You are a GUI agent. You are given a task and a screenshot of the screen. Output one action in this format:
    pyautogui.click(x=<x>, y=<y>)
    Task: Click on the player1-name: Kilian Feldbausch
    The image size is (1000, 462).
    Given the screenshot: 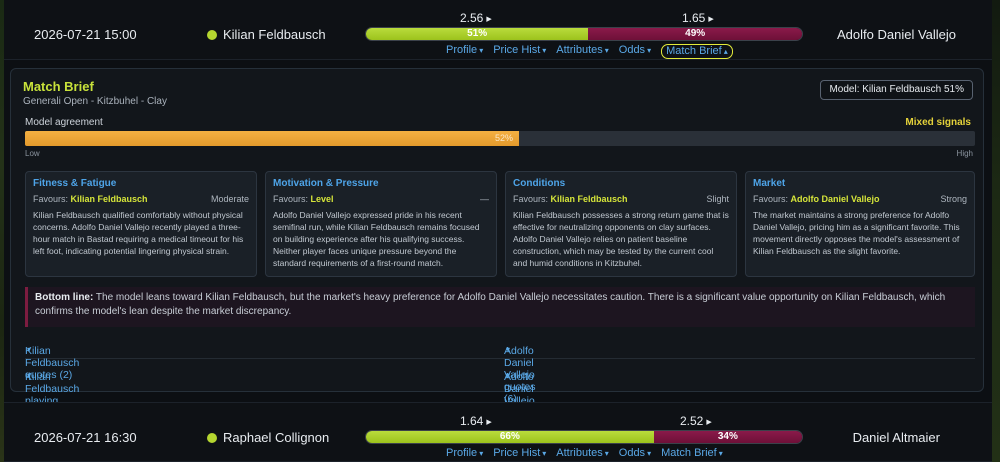 What is the action you would take?
    pyautogui.click(x=274, y=34)
    